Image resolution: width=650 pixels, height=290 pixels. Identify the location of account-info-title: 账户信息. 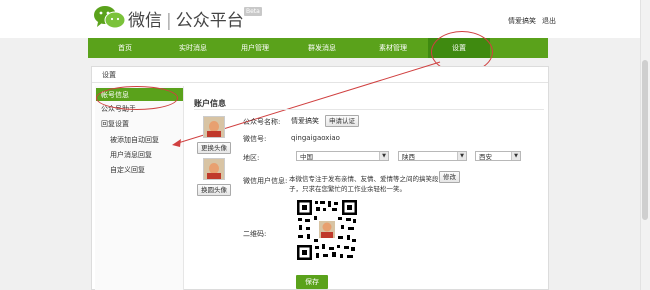
(210, 103).